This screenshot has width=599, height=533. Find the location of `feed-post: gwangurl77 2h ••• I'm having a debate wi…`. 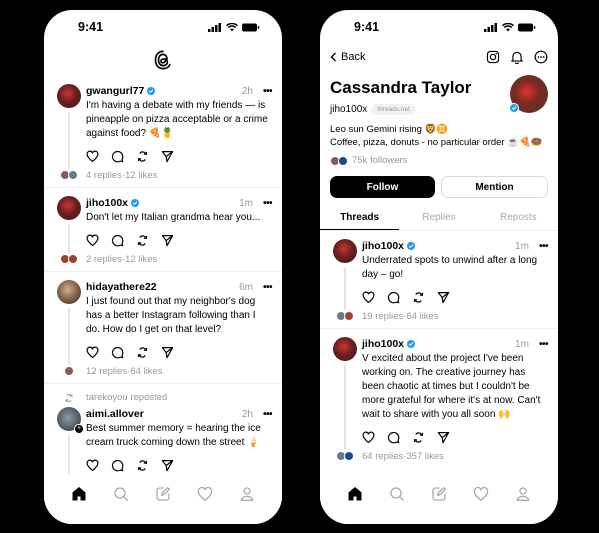

feed-post: gwangurl77 2h ••• I'm having a debate wi… is located at coordinates (163, 132).